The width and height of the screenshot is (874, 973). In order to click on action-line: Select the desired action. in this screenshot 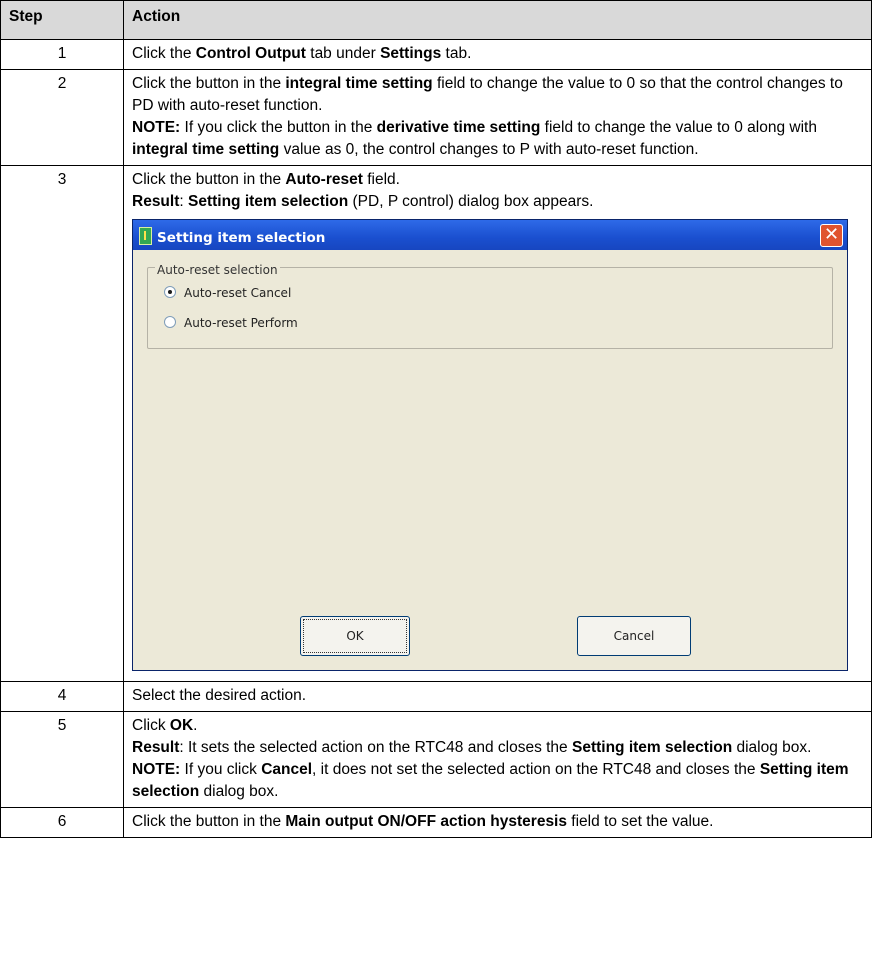, I will do `click(219, 695)`.